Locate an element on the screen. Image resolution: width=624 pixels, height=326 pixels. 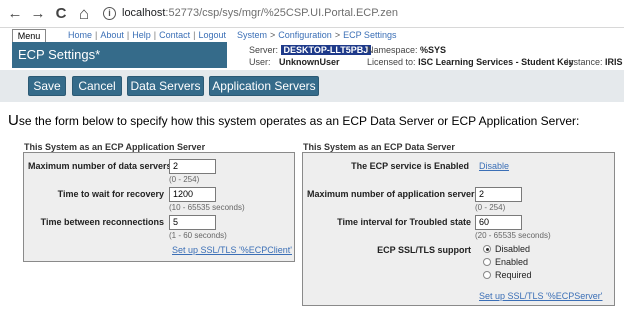
breadcrumb: System > Configuration > ECP Settings is located at coordinates (316, 35).